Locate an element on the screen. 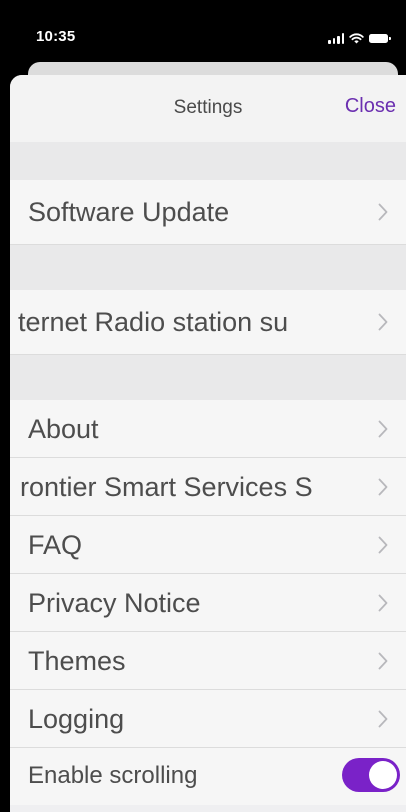 Image resolution: width=406 pixels, height=812 pixels. status-time: 10:35 is located at coordinates (56, 36).